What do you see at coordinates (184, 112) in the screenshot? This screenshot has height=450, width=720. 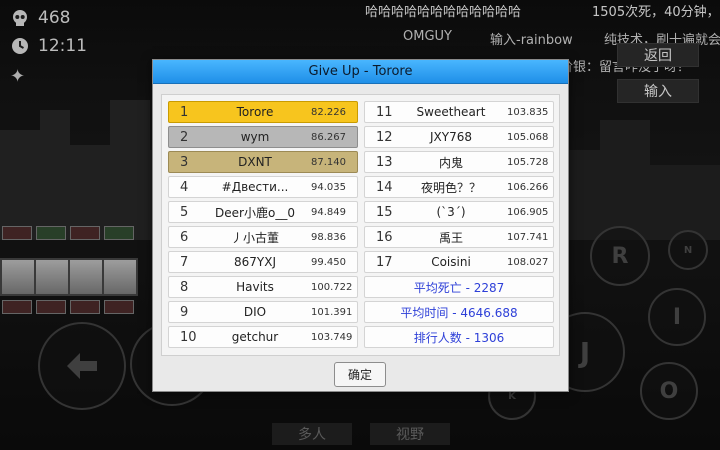 I see `rank-number: 1` at bounding box center [184, 112].